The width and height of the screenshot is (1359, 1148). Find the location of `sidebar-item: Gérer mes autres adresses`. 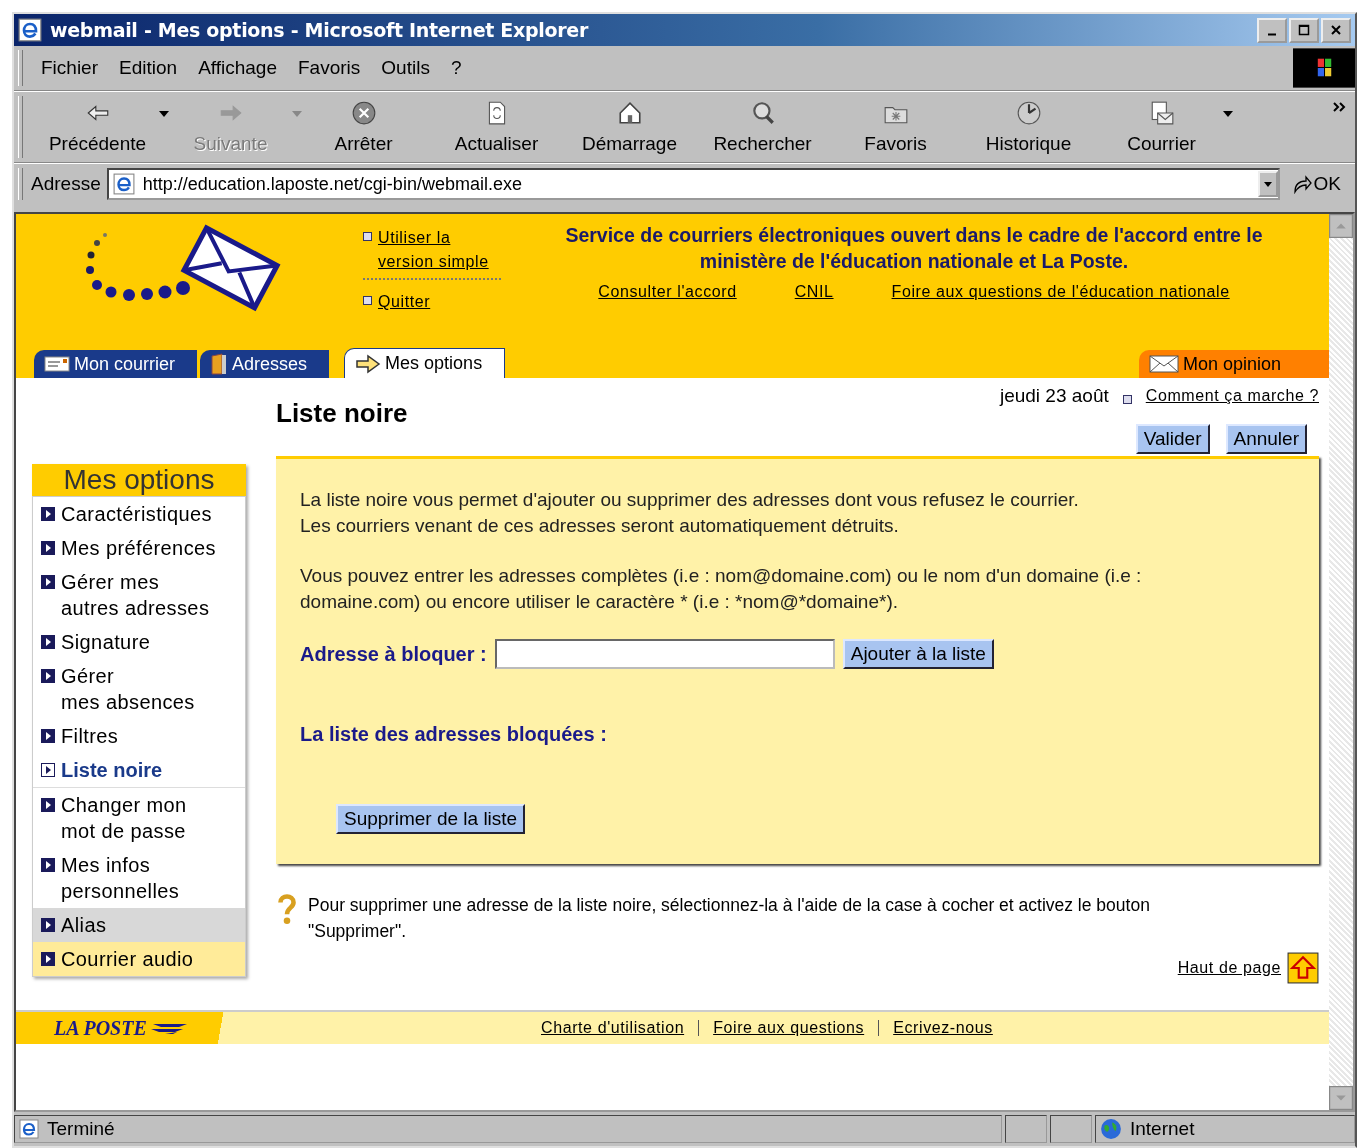

sidebar-item: Gérer mes autres adresses is located at coordinates (139, 595).